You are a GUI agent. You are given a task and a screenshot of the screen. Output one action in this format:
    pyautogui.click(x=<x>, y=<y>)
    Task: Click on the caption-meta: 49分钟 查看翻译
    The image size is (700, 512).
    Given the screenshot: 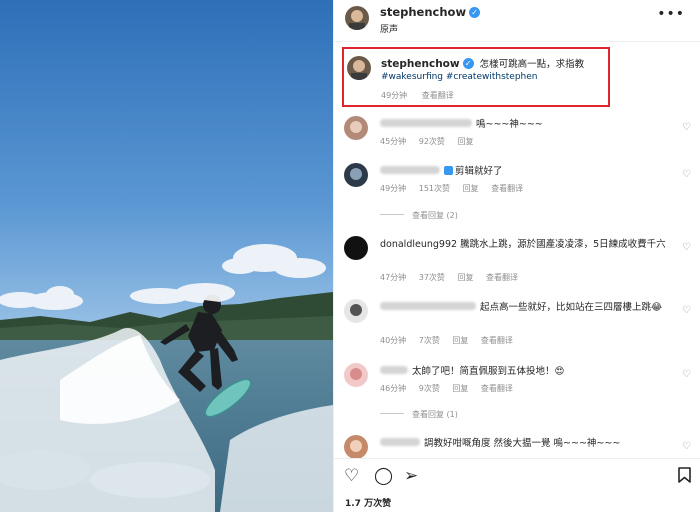 What is the action you would take?
    pyautogui.click(x=423, y=95)
    